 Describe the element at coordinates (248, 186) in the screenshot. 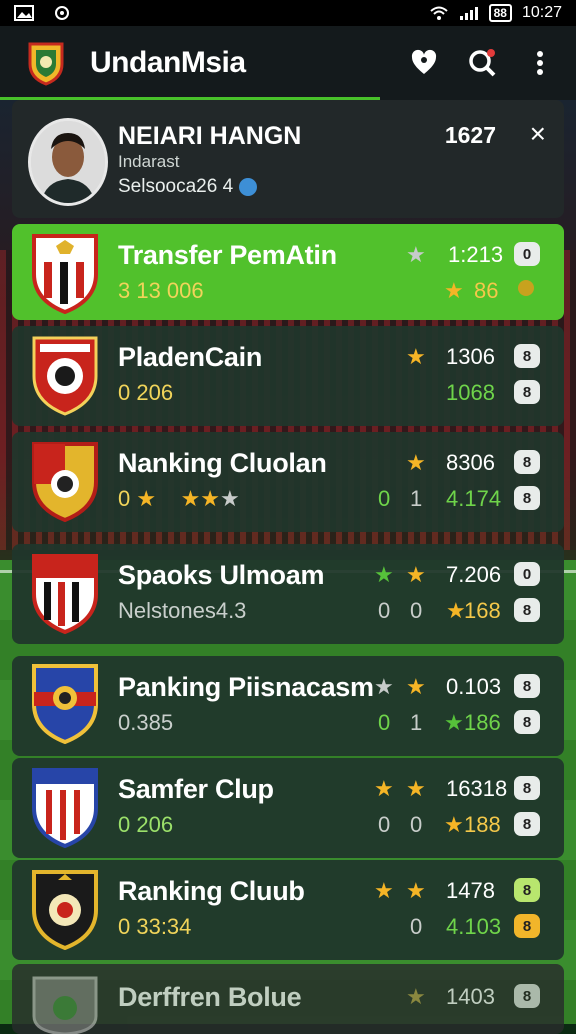

I see `verified-badge-icon` at that location.